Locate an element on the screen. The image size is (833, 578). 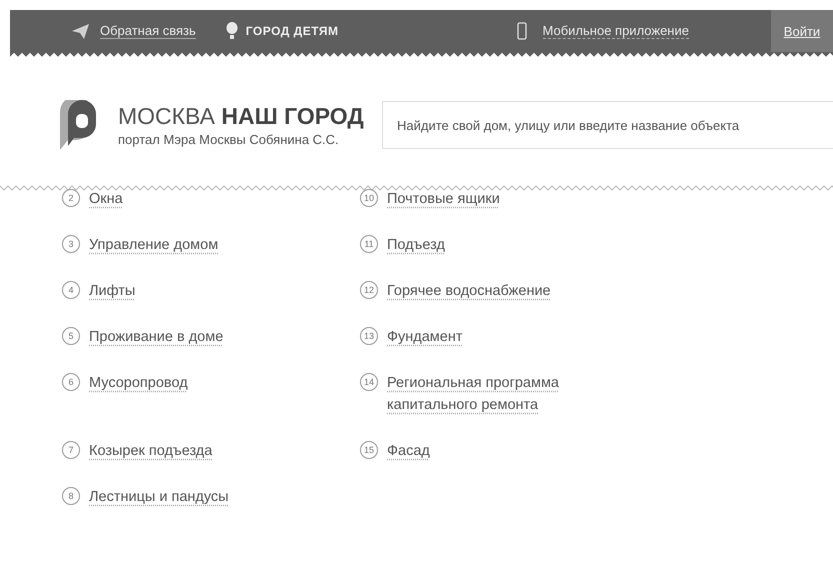
login-button: Войти is located at coordinates (802, 31).